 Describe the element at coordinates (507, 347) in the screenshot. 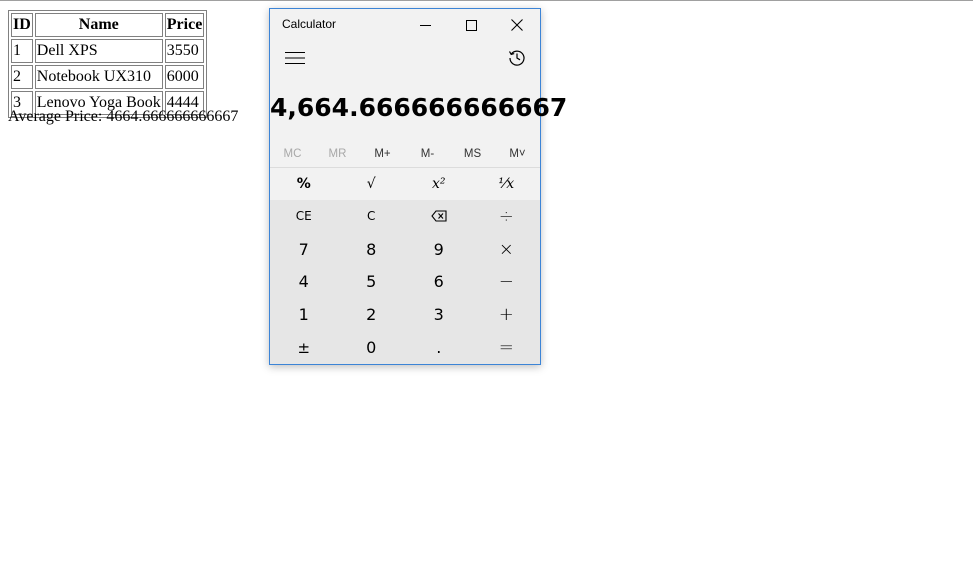

I see `equals-button: =` at that location.